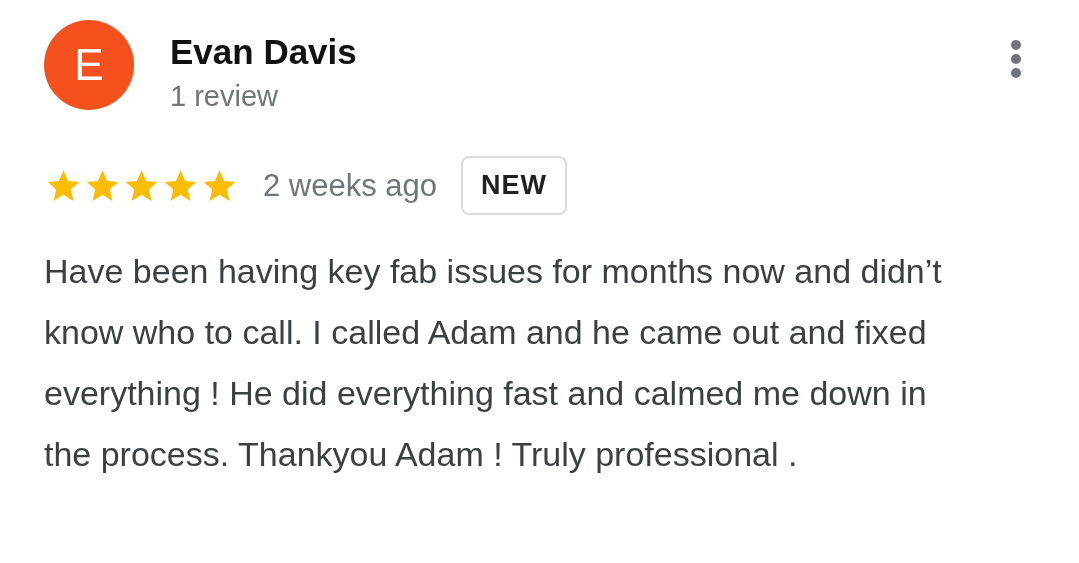  Describe the element at coordinates (263, 52) in the screenshot. I see `reviewer-name: Evan Davis` at that location.